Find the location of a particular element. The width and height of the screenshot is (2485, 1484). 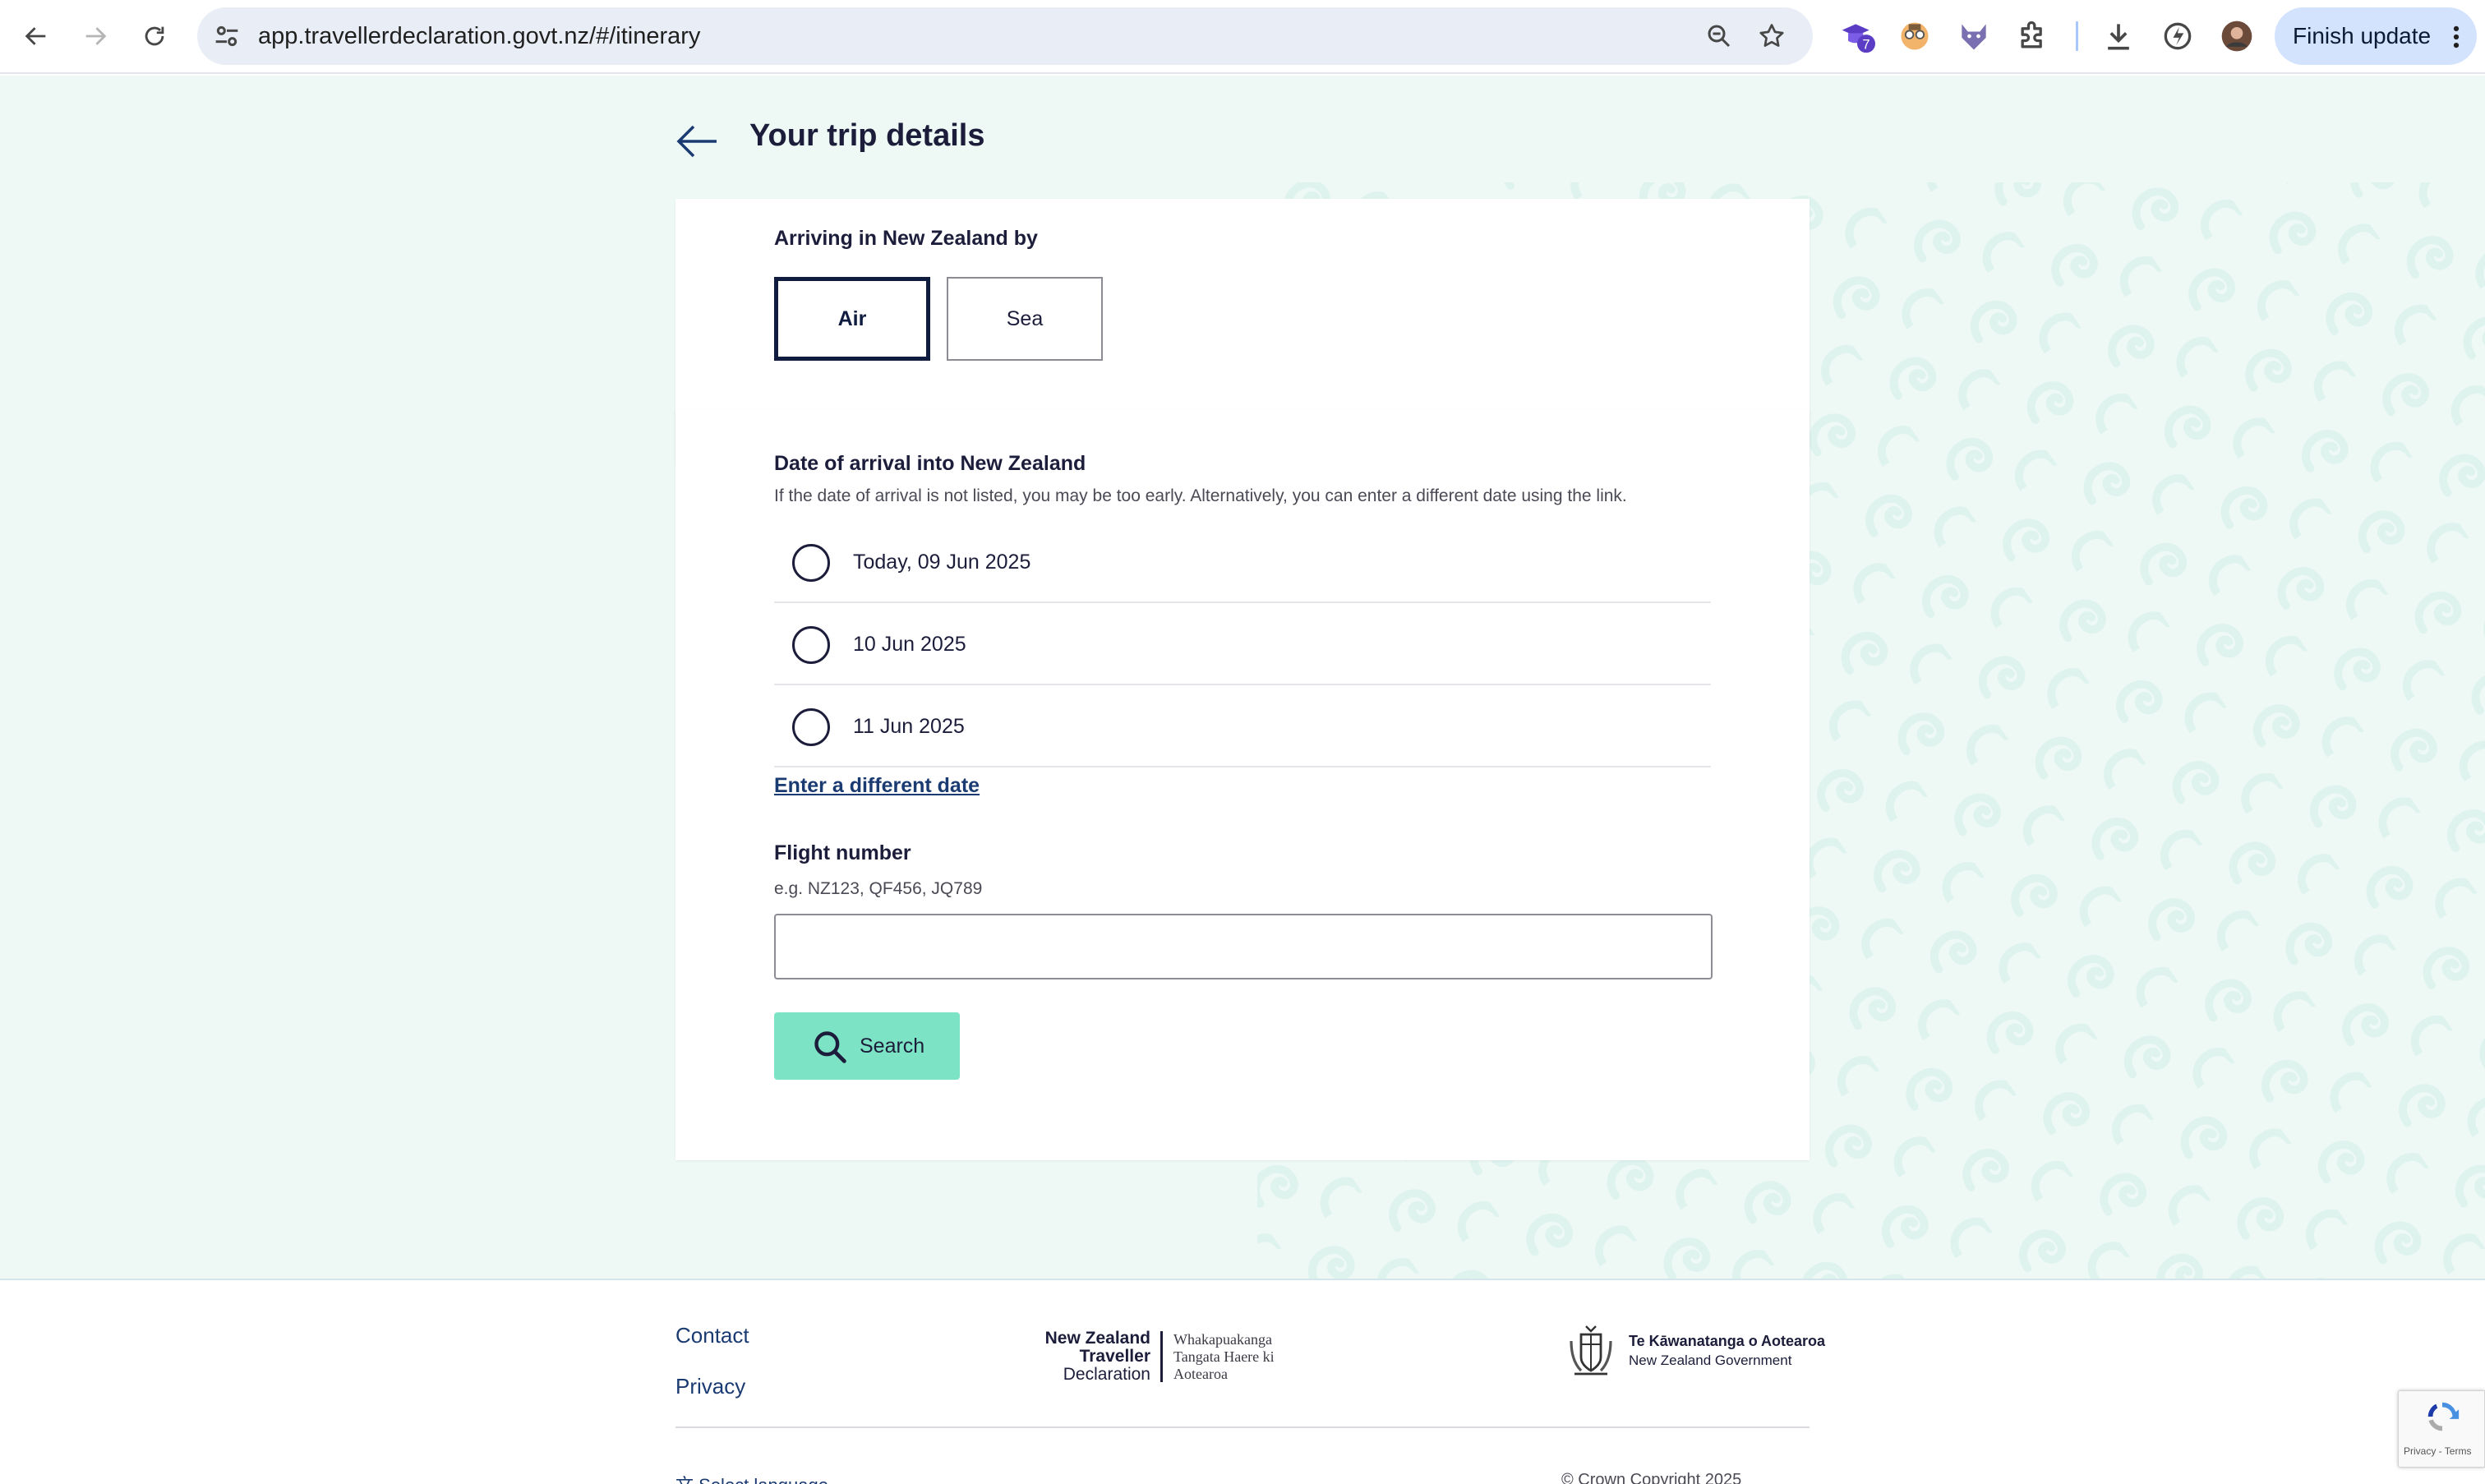

arrival-date-label: Date of arrival into New Zealand is located at coordinates (930, 463).